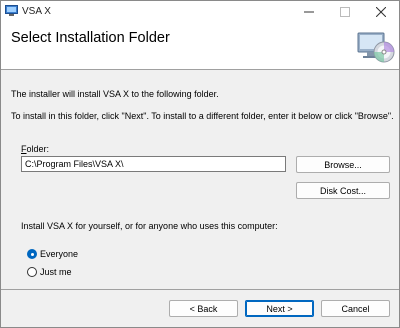  Describe the element at coordinates (279, 308) in the screenshot. I see `next-button: Next >` at that location.